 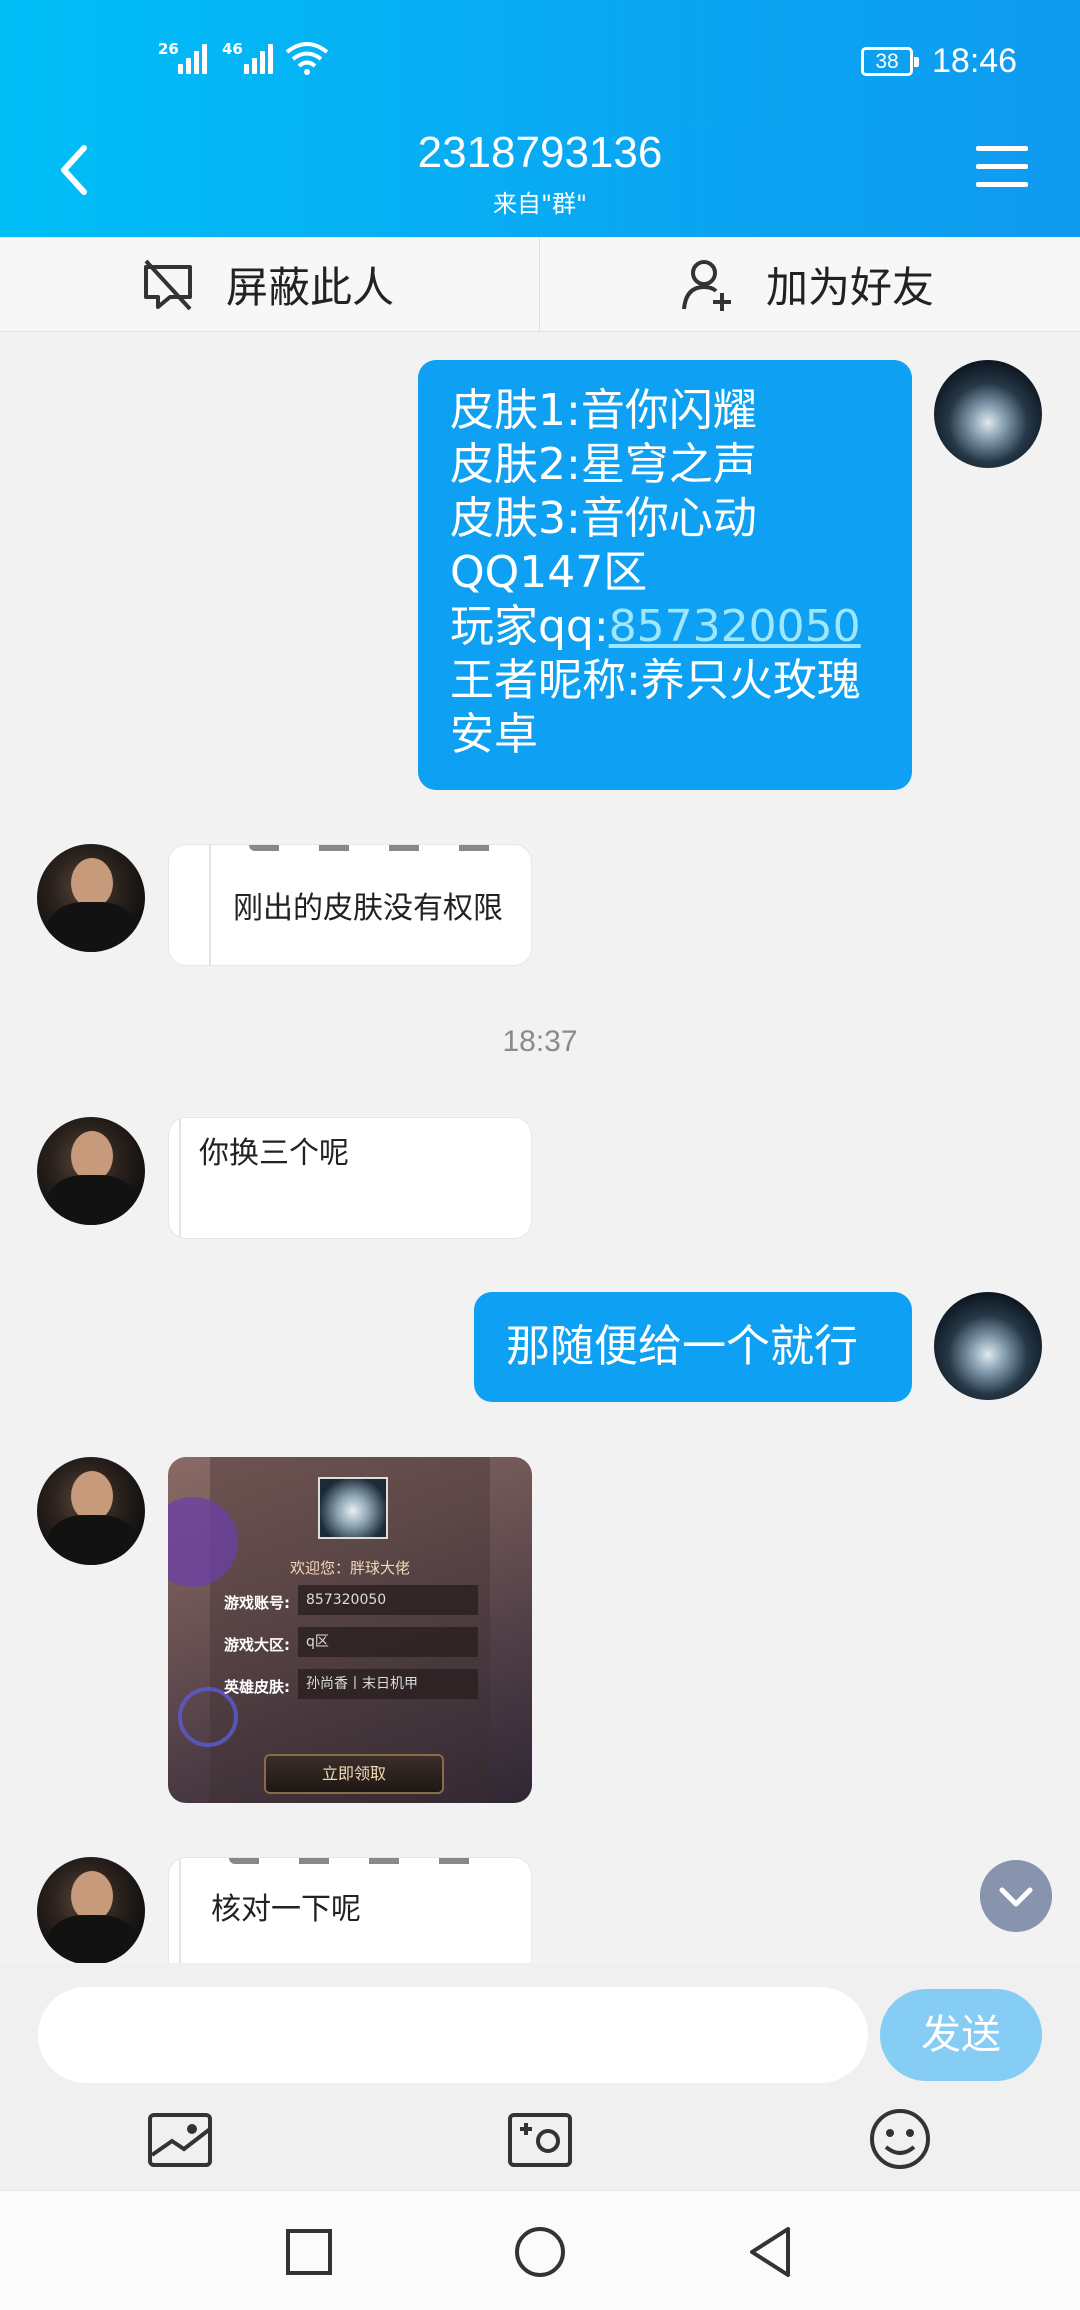 I want to click on block-user-label: 屏蔽此人, so click(x=310, y=287).